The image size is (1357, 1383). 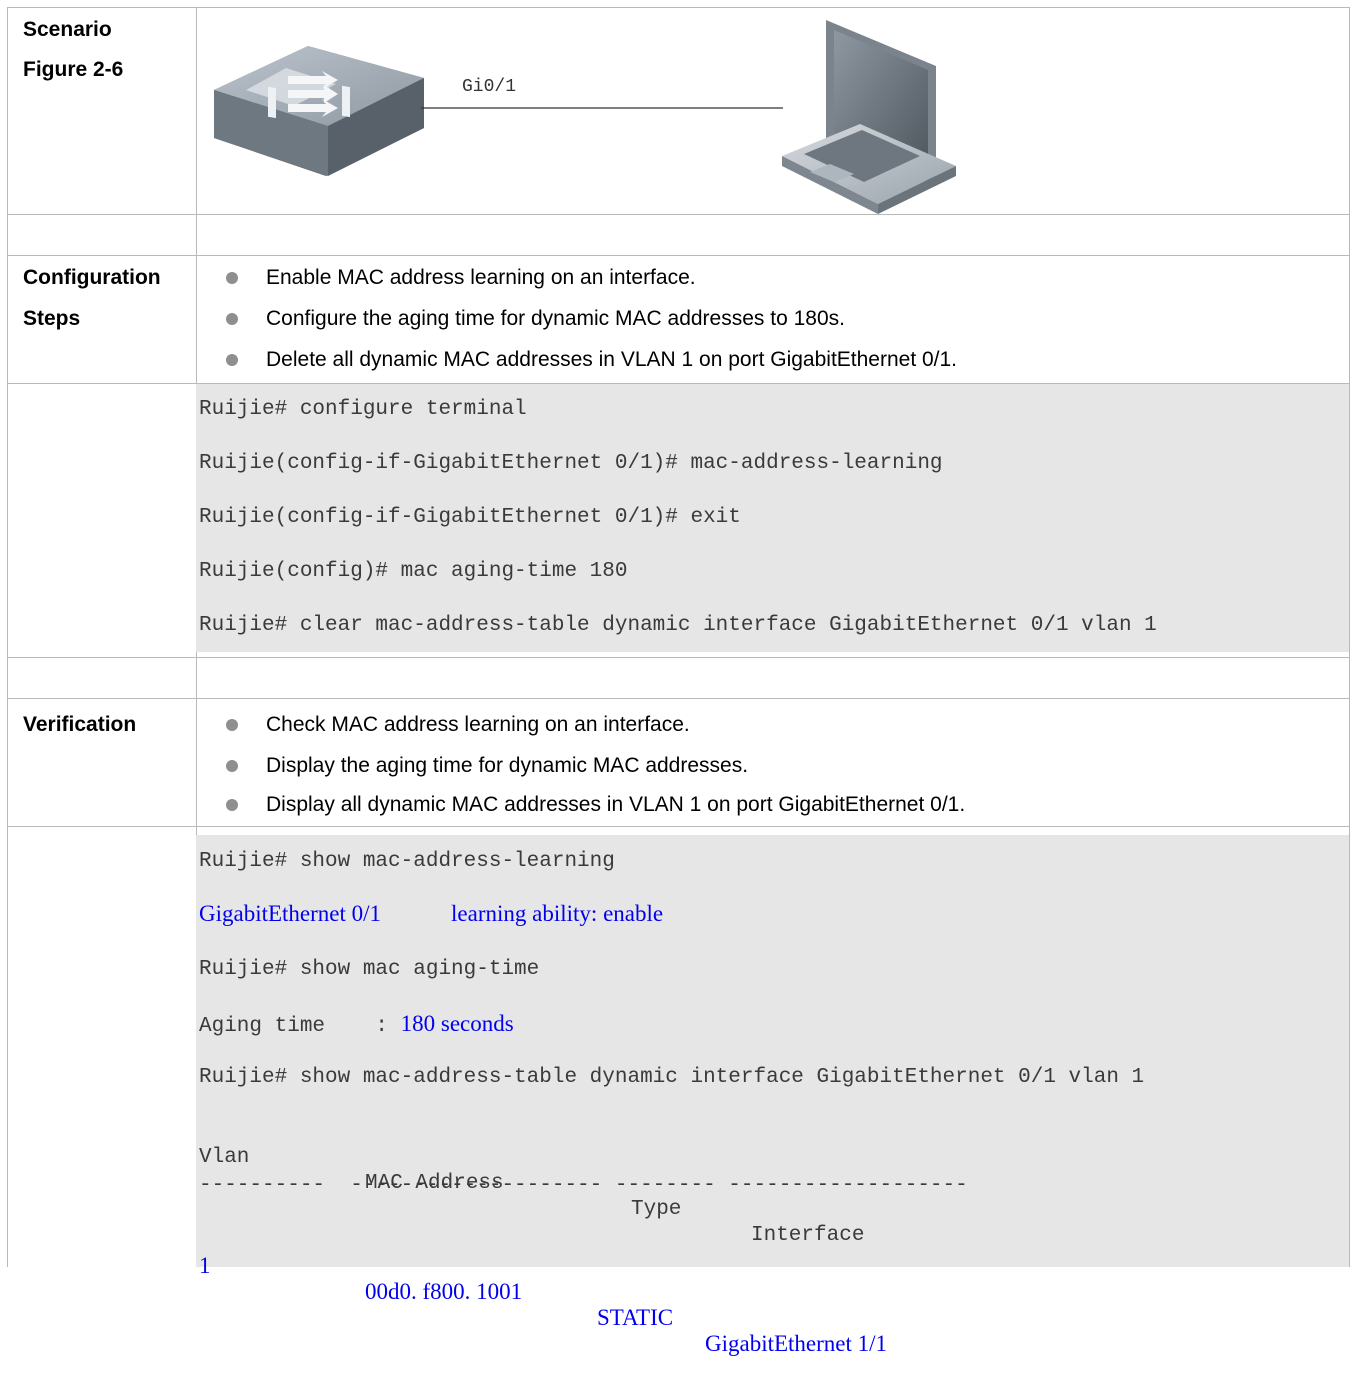 I want to click on code-output-line: Aging time : 180 seconds, so click(x=356, y=1025).